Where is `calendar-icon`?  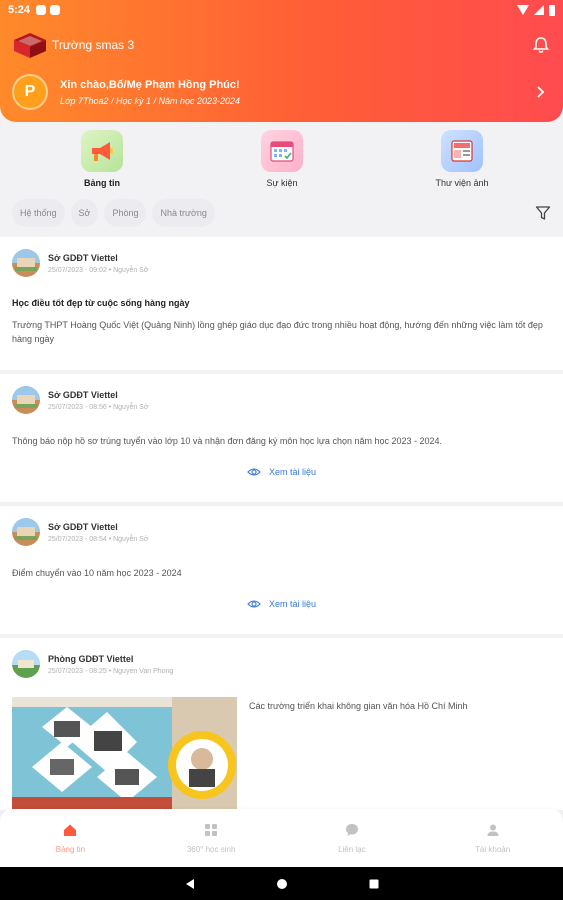 calendar-icon is located at coordinates (282, 151).